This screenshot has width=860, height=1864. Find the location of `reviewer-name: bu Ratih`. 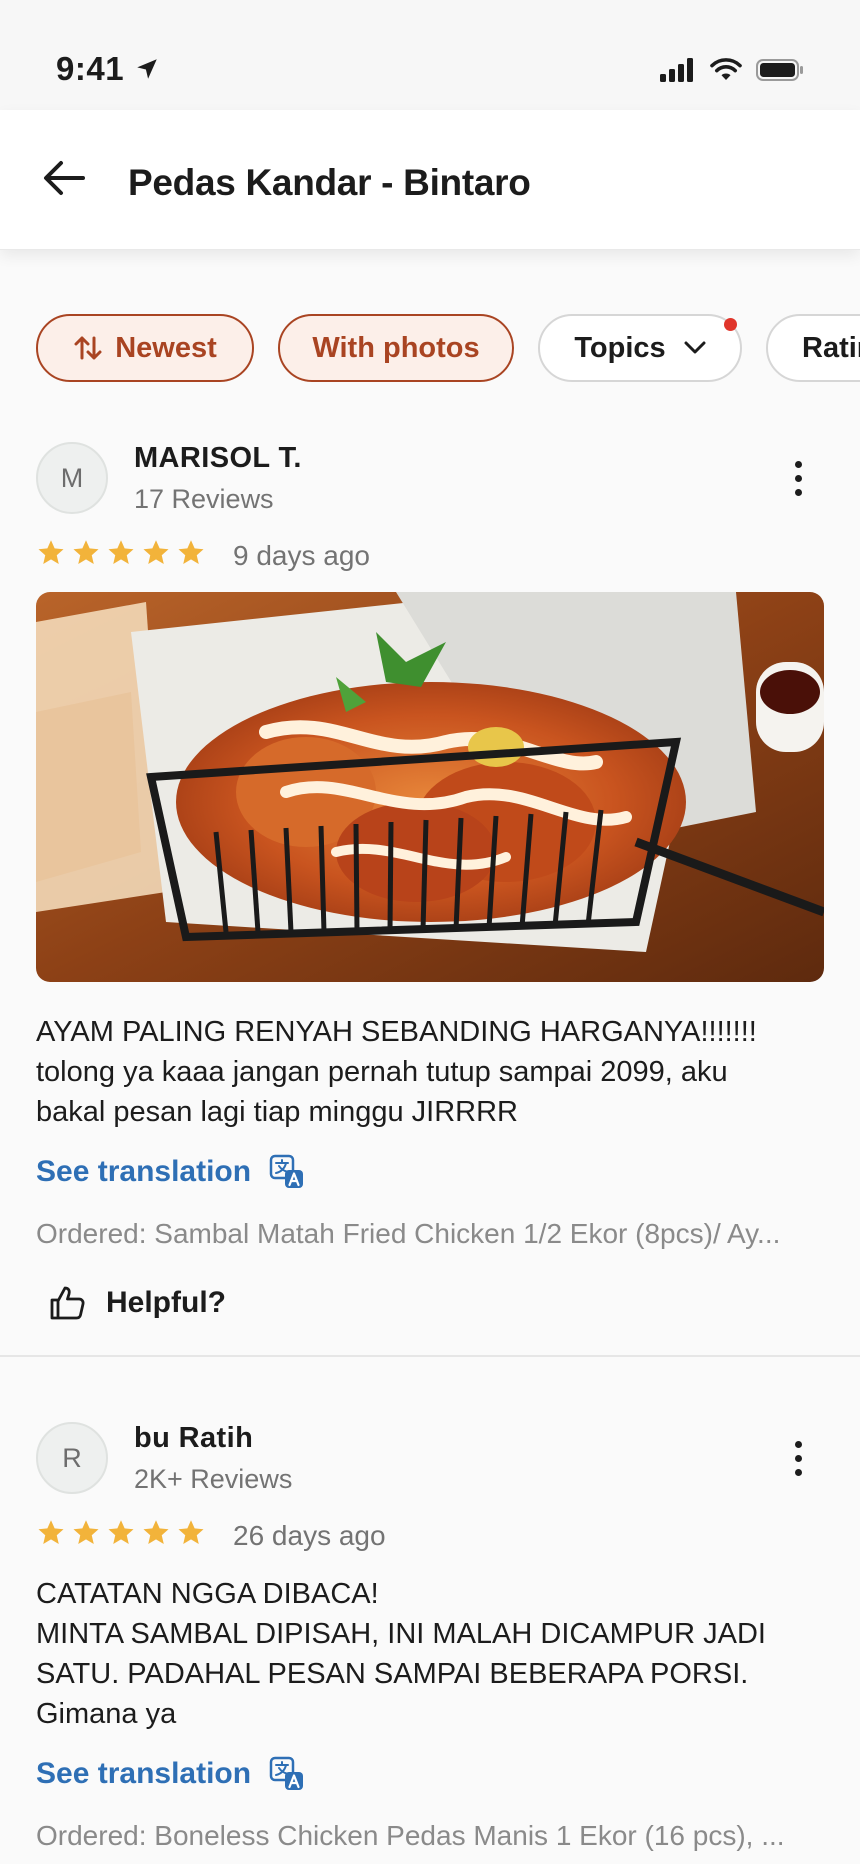

reviewer-name: bu Ratih is located at coordinates (193, 1438).